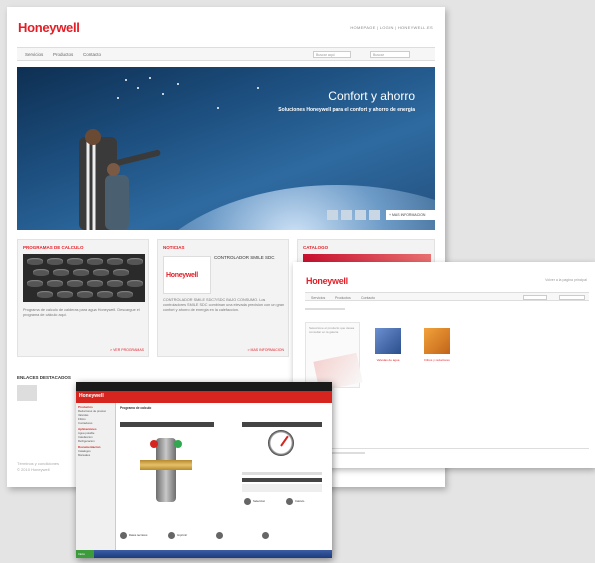  Describe the element at coordinates (204, 554) in the screenshot. I see `windows-taskbar: Inicio` at that location.